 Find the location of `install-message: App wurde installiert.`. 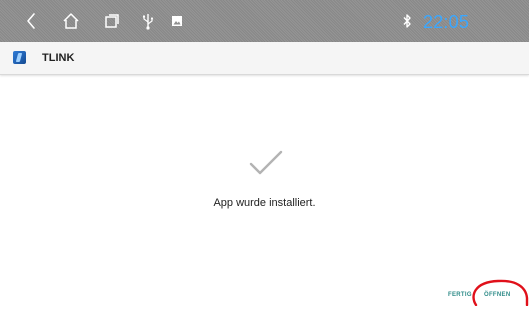

install-message: App wurde installiert. is located at coordinates (264, 203).